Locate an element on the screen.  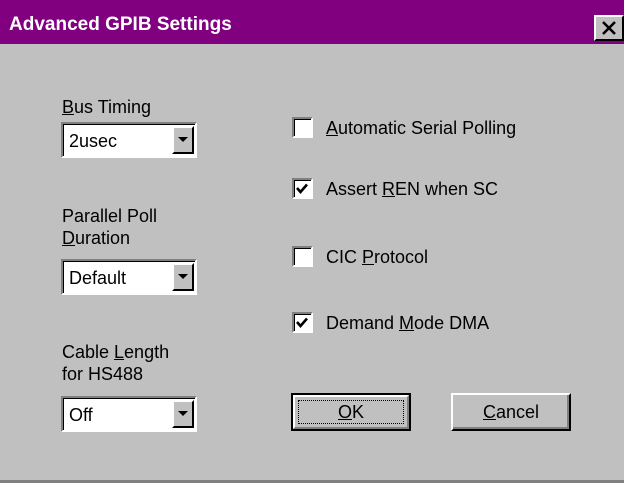
assert-ren-checkbox is located at coordinates (302, 188).